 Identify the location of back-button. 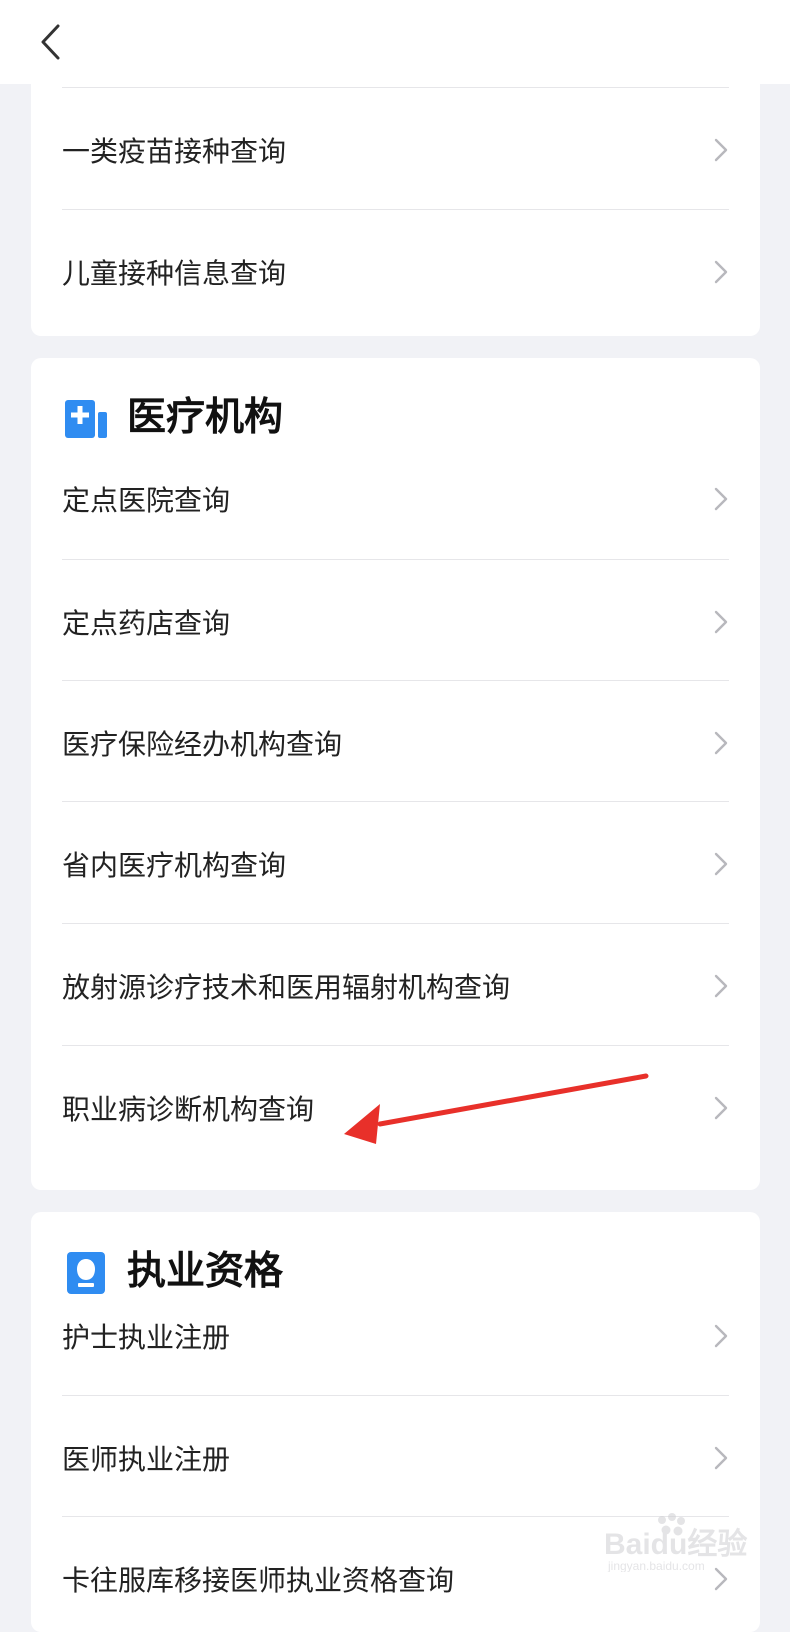
(50, 42).